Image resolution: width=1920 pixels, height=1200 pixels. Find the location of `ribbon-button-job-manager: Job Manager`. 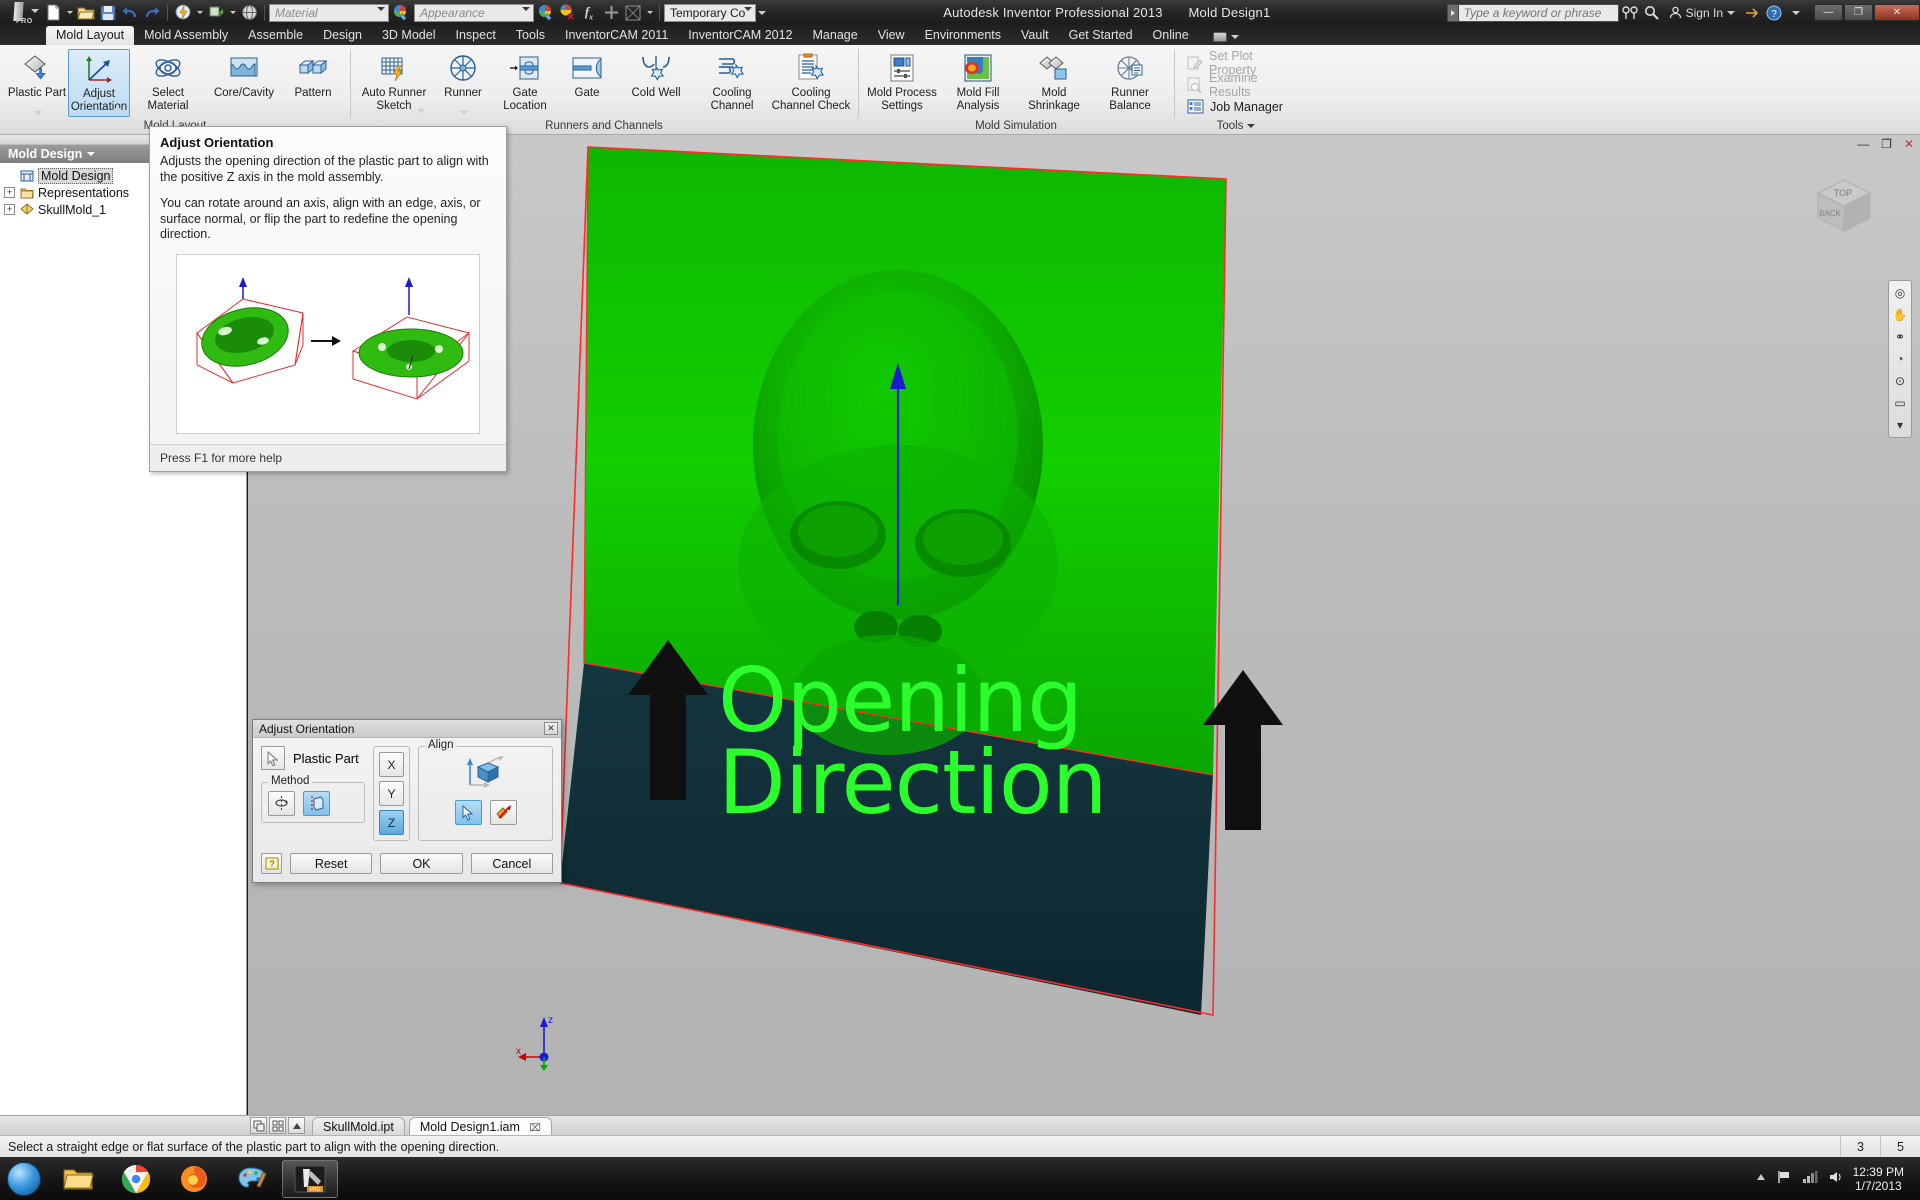

ribbon-button-job-manager: Job Manager is located at coordinates (1234, 107).